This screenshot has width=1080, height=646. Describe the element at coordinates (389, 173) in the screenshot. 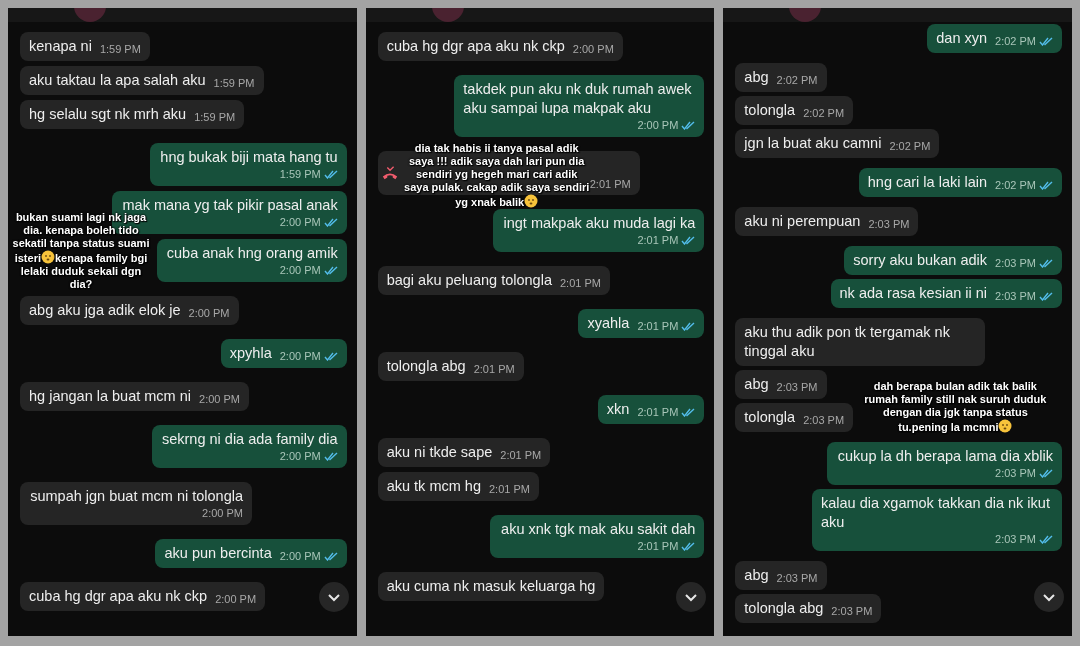

I see `missed-call-icon` at that location.